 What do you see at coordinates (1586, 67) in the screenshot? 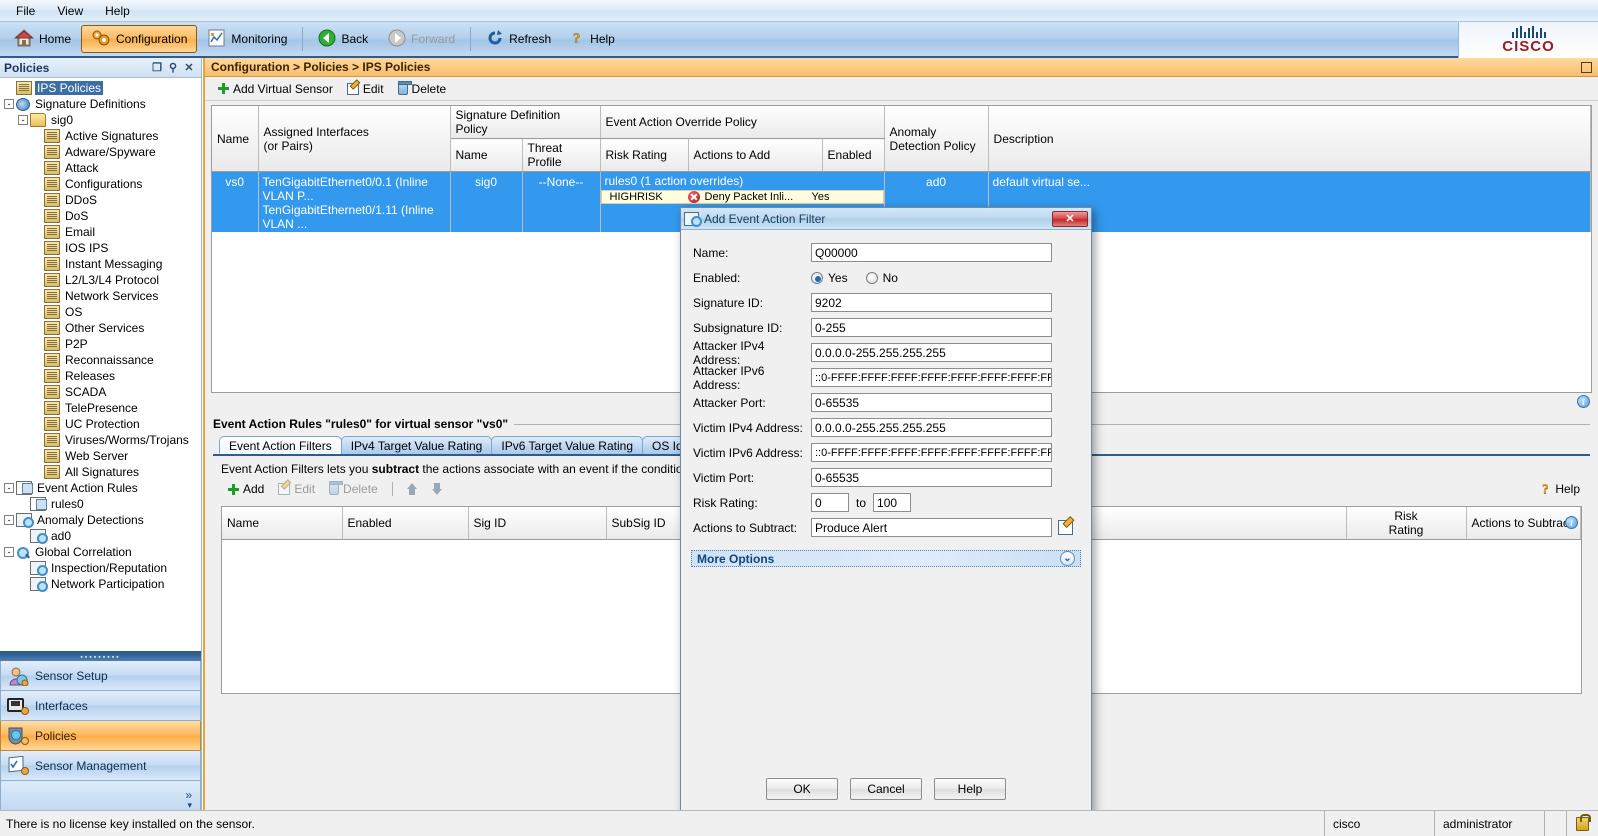
I see `maximize-icon` at bounding box center [1586, 67].